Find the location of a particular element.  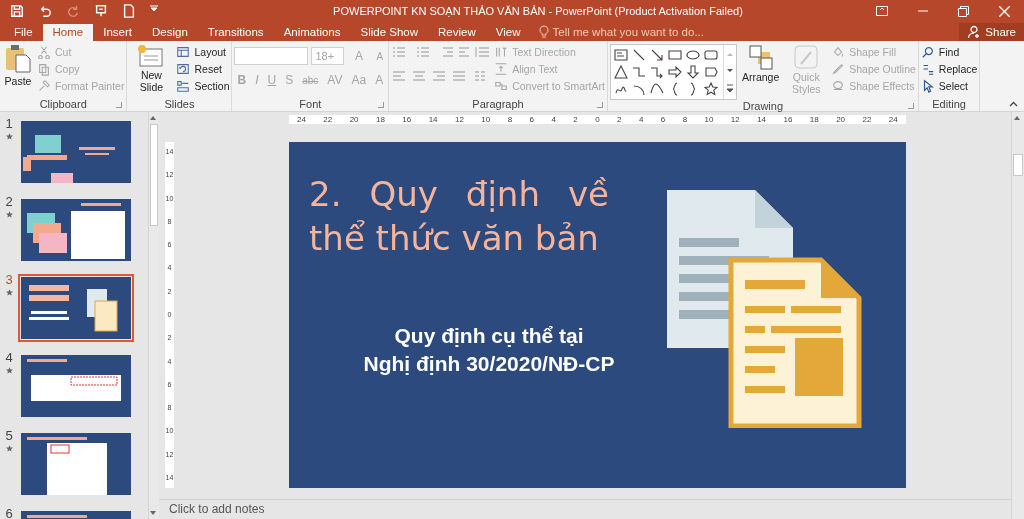

pencil-icon is located at coordinates (838, 68).